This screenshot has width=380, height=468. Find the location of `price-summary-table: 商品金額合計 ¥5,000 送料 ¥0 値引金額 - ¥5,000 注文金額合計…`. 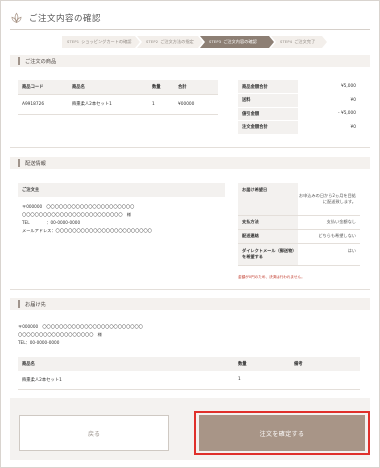

price-summary-table: 商品金額合計 ¥5,000 送料 ¥0 値引金額 - ¥5,000 注文金額合計… is located at coordinates (299, 107).